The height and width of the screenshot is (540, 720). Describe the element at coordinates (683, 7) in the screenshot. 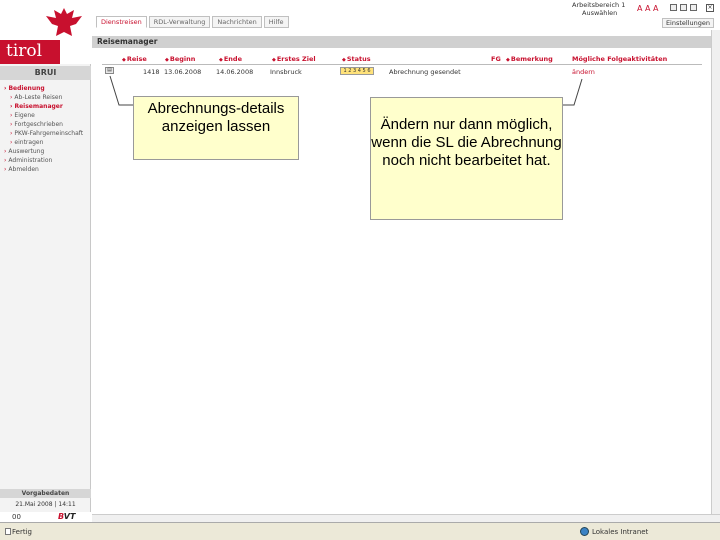

I see `window-icon` at that location.